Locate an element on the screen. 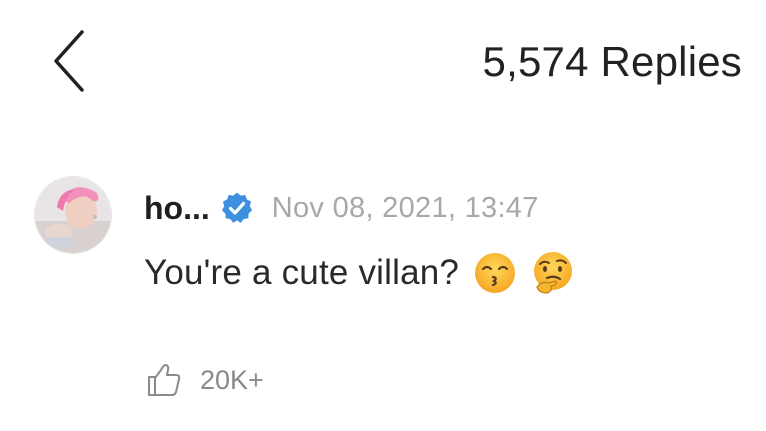 The height and width of the screenshot is (431, 766). chevron-left-icon is located at coordinates (69, 61).